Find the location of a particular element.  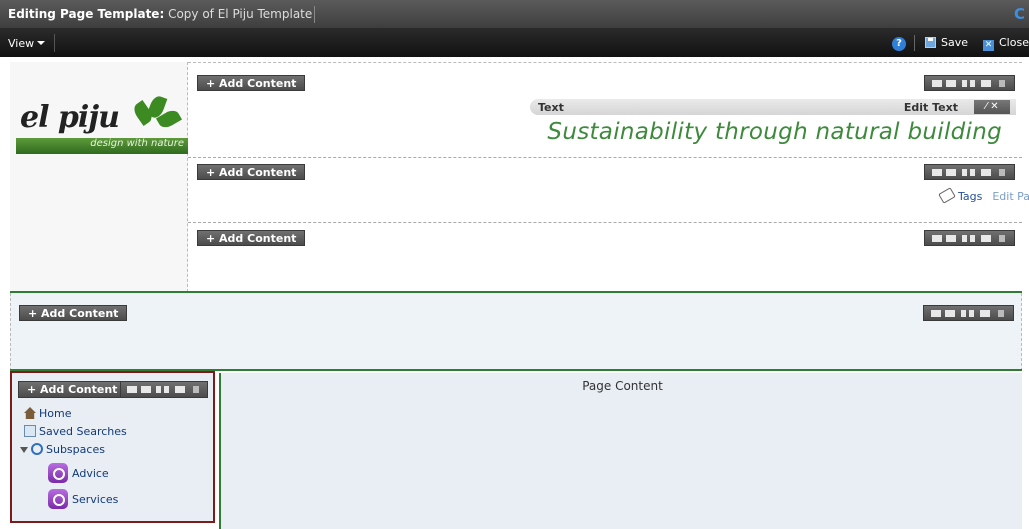

close-button: ✕ Close is located at coordinates (1006, 43).